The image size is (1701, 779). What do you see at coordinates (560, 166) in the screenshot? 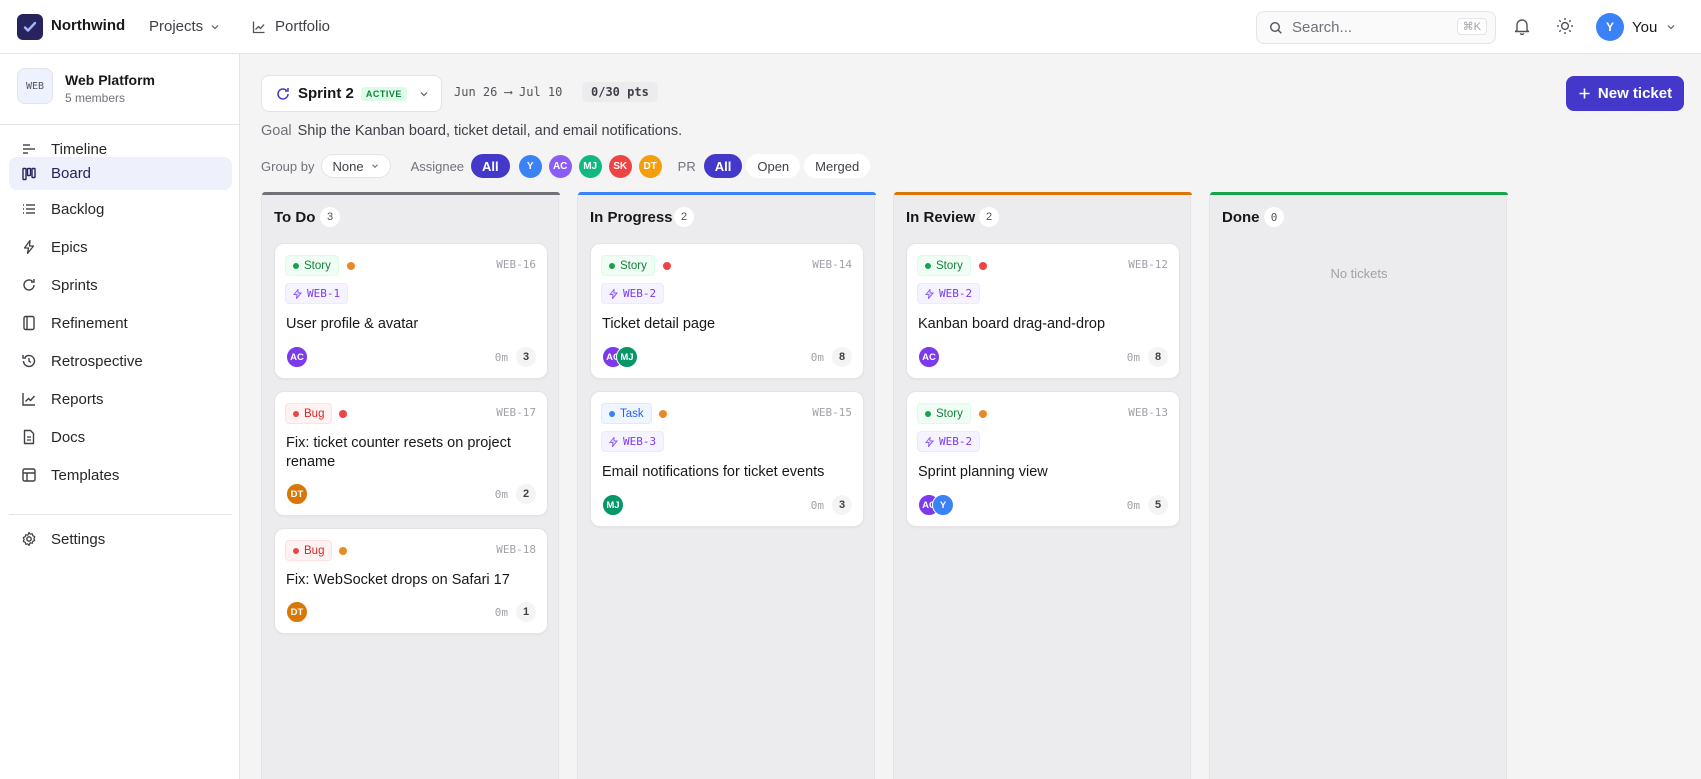
I see `assignee-filter-avatar: AC` at bounding box center [560, 166].